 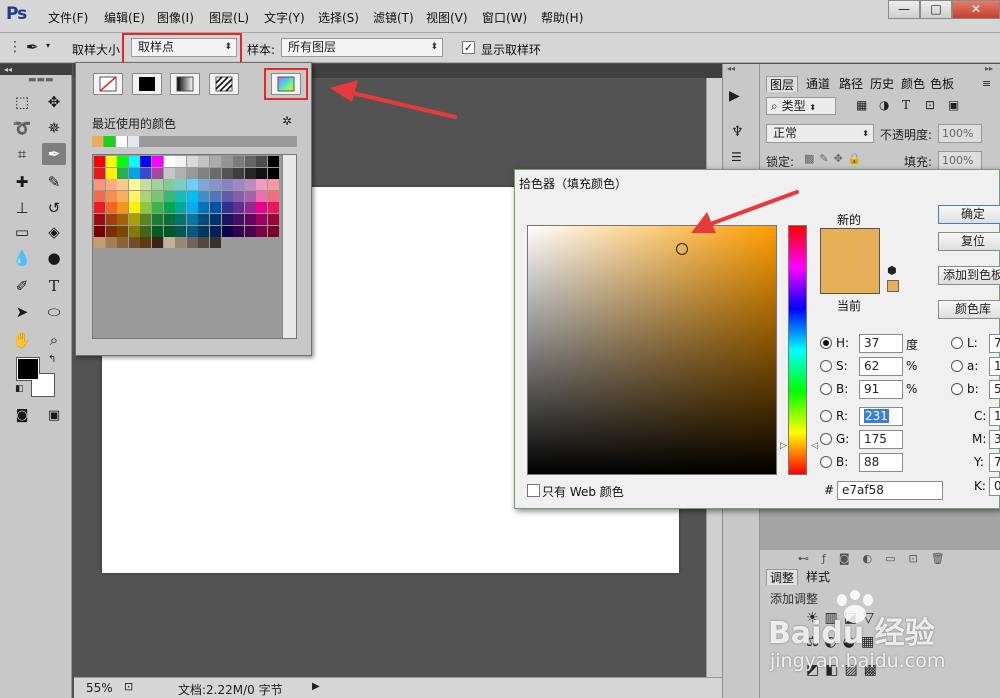 I want to click on screen-mode-icon: ▣, so click(x=54, y=416).